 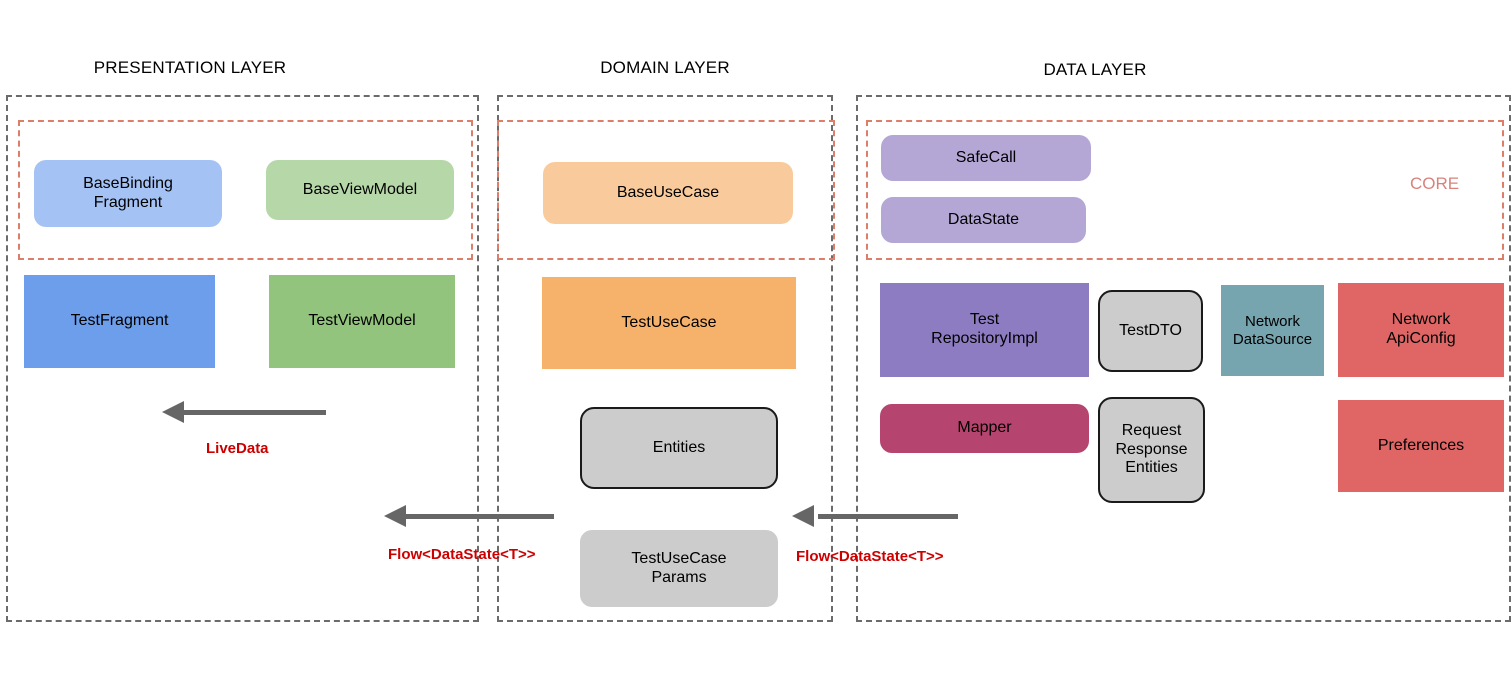 What do you see at coordinates (668, 193) in the screenshot?
I see `node-base-use-case: BaseUseCase` at bounding box center [668, 193].